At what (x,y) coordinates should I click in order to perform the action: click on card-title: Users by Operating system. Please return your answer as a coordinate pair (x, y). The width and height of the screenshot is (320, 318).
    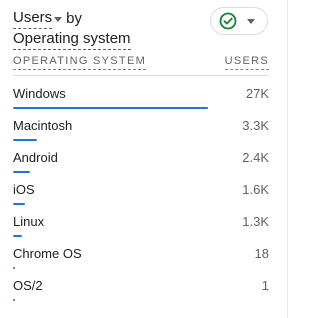
    Looking at the image, I should click on (113, 29).